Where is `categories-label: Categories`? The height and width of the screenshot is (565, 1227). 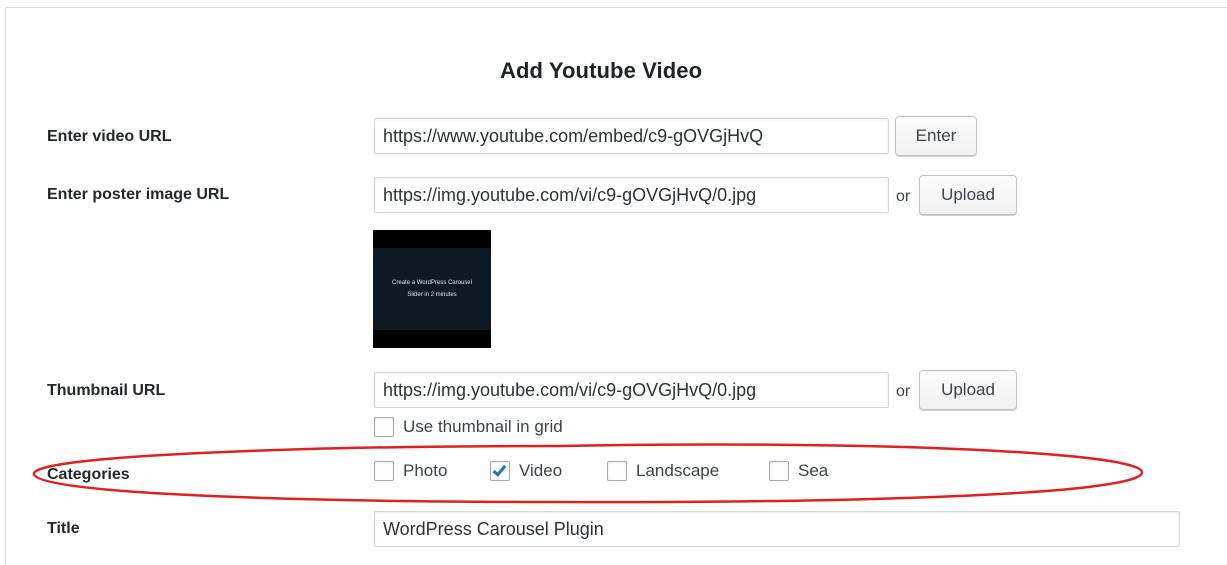
categories-label: Categories is located at coordinates (88, 474).